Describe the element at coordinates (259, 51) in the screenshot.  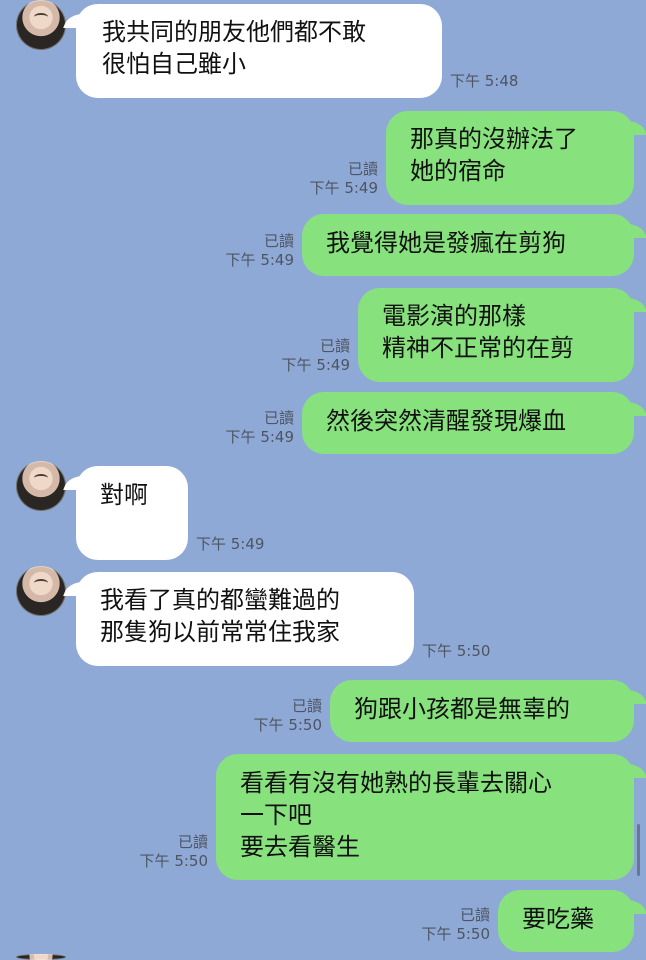
I see `message-bubble-incoming: 我共同的朋友他們都不敢 很怕自己雖小` at that location.